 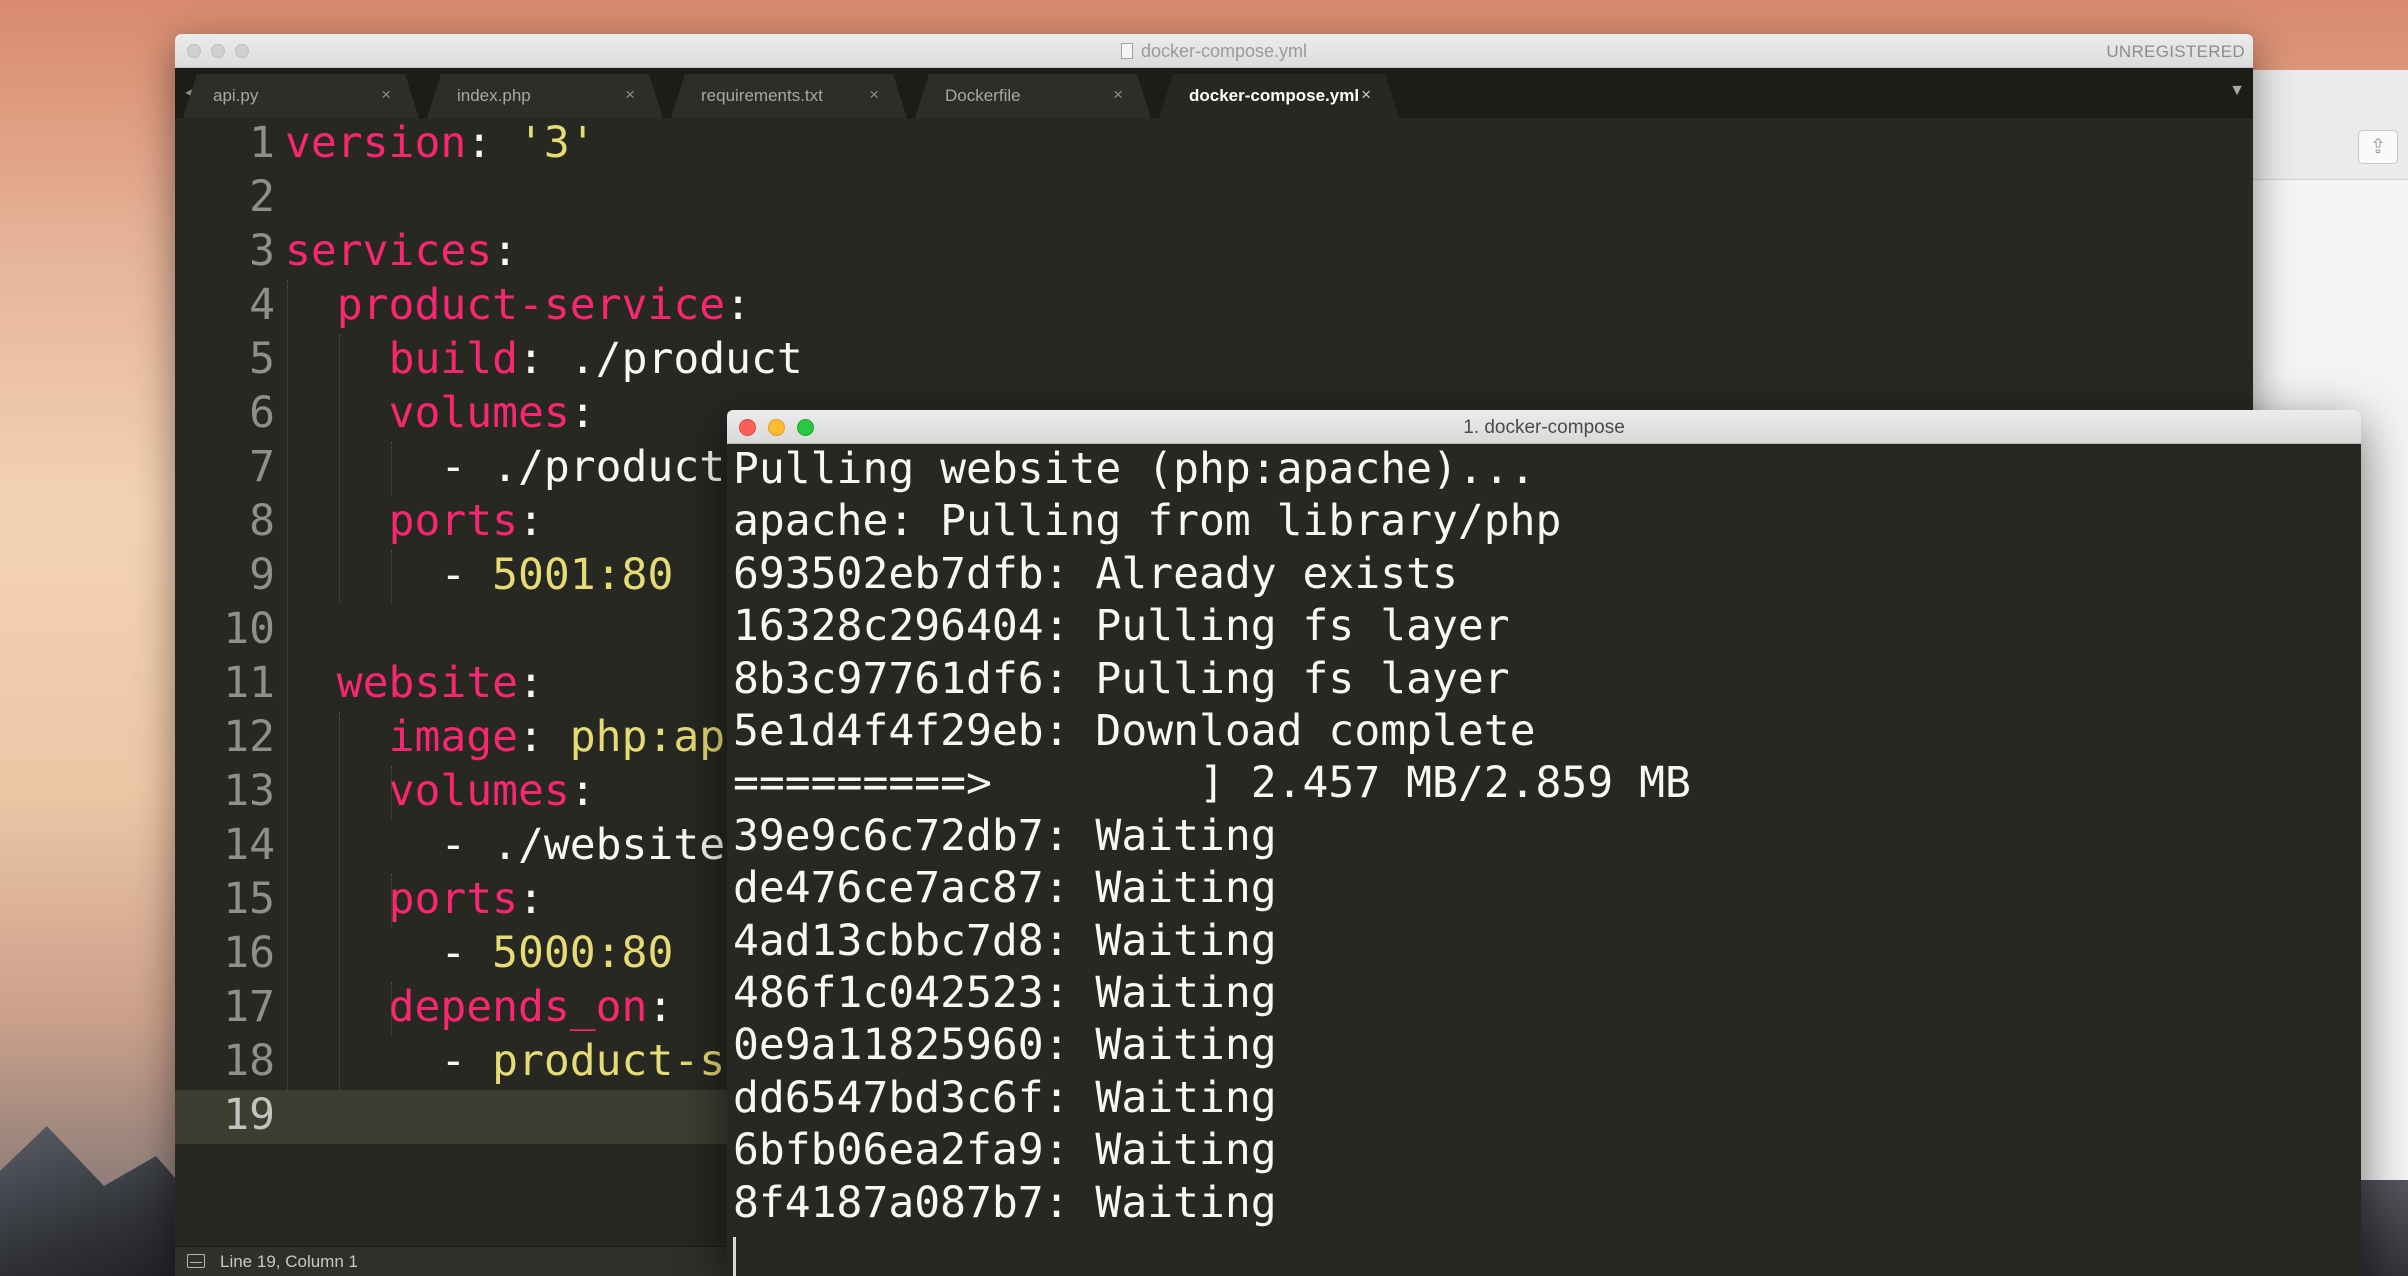 I want to click on line-number: 1, so click(x=262, y=143).